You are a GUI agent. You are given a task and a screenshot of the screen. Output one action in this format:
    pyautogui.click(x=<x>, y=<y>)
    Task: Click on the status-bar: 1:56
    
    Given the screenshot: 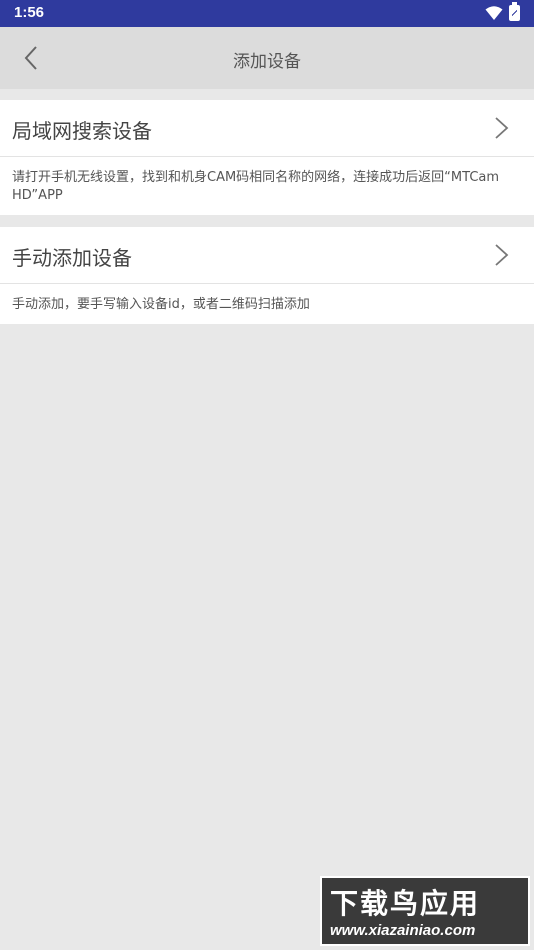 What is the action you would take?
    pyautogui.click(x=267, y=13)
    